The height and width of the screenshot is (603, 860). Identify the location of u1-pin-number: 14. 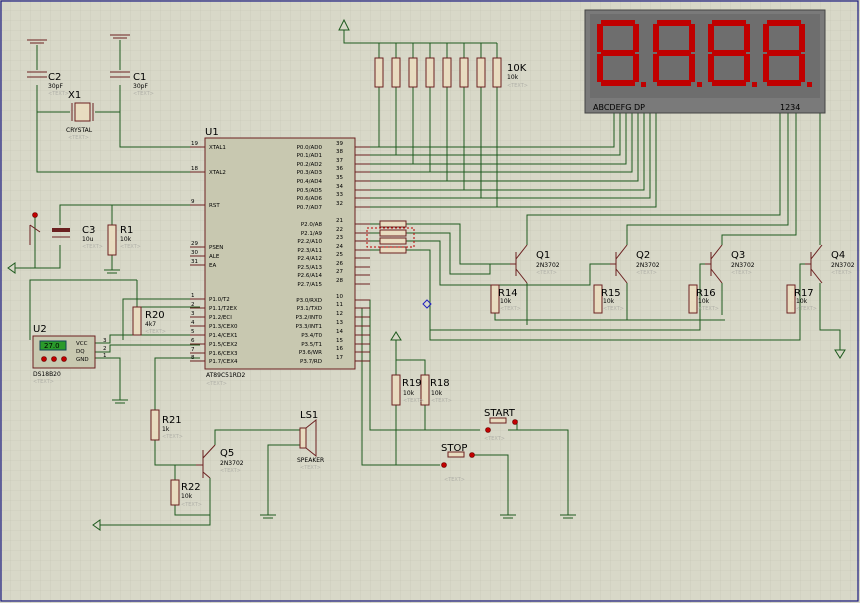
(339, 332).